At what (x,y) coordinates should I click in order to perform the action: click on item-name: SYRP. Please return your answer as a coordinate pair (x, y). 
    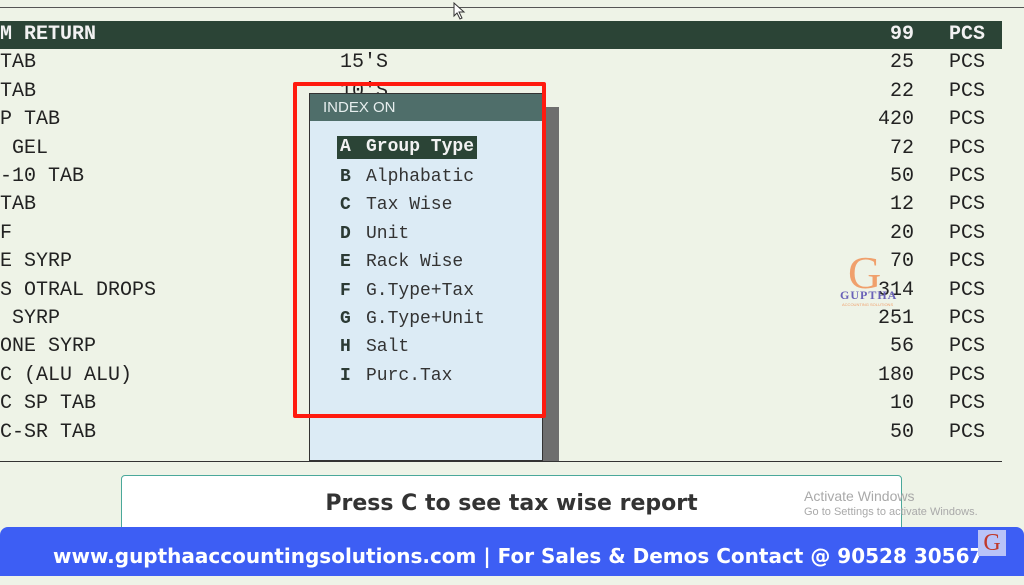
    Looking at the image, I should click on (30, 318).